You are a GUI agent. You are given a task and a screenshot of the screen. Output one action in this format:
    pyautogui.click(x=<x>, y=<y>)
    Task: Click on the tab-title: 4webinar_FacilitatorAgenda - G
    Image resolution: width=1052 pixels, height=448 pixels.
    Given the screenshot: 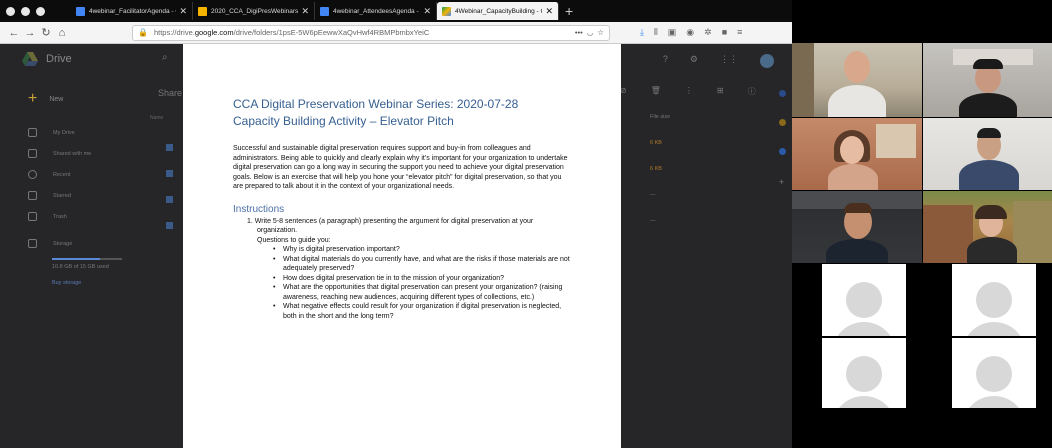 What is the action you would take?
    pyautogui.click(x=133, y=11)
    